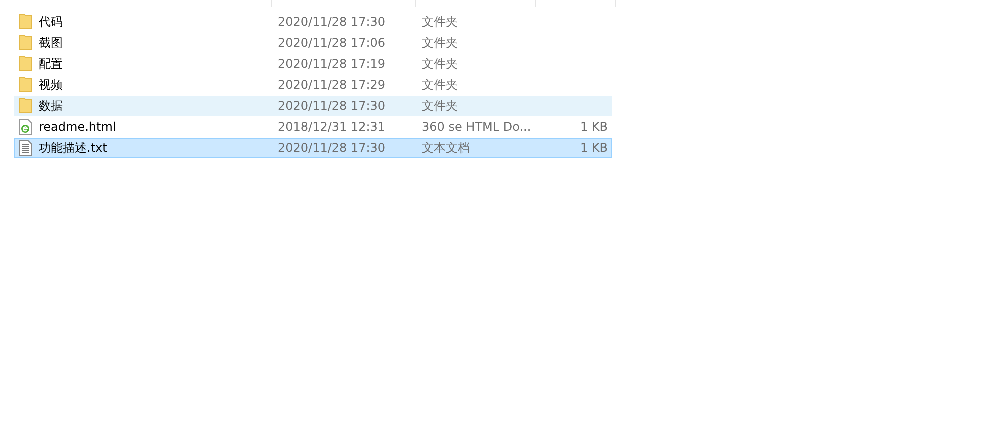 The width and height of the screenshot is (988, 430). I want to click on file-row: 功能描述.txt 2020/11/28 17:30 文本文档 1 KB, so click(313, 148).